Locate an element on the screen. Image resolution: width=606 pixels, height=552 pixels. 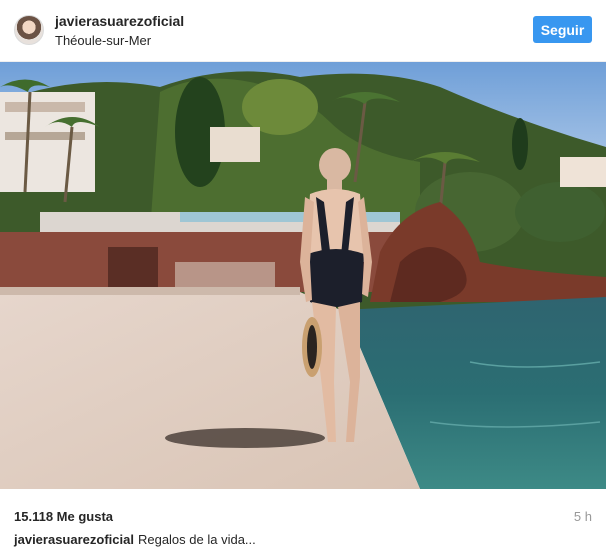
likes-count: 15.118 Me gusta is located at coordinates (63, 516).